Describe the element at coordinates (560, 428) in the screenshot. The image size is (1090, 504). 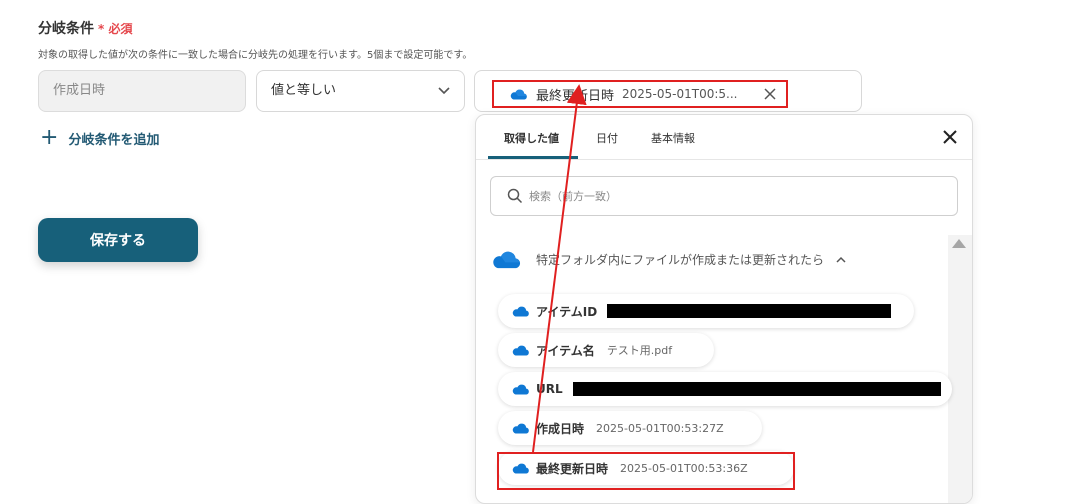
I see `item-name: 作成日時` at that location.